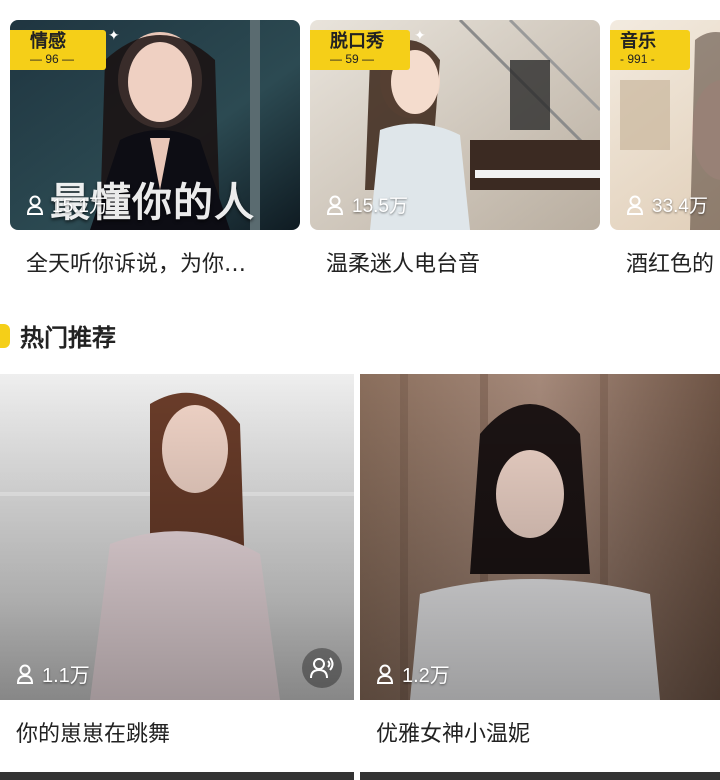 This screenshot has height=780, width=720. What do you see at coordinates (403, 262) in the screenshot?
I see `carousel-card-title: 温柔迷人电台音` at bounding box center [403, 262].